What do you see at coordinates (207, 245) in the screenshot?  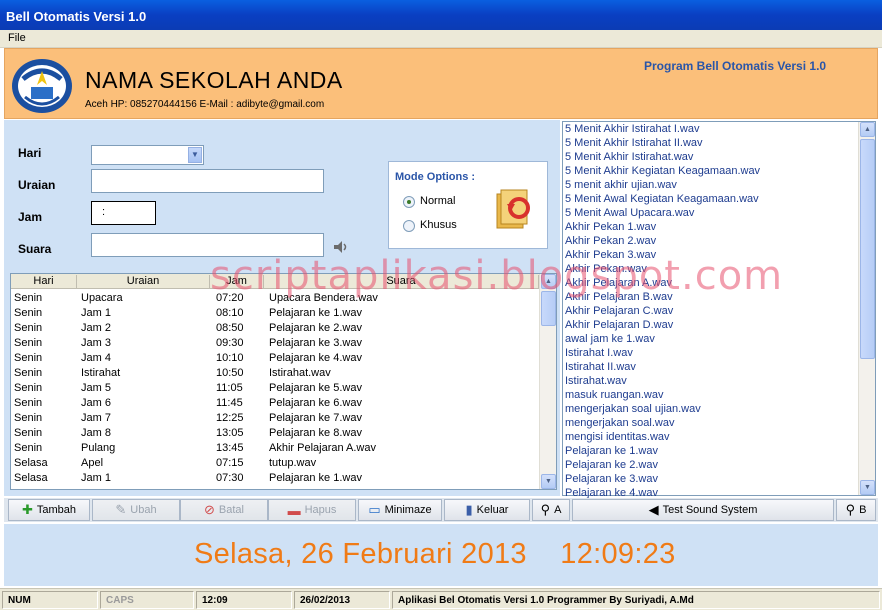 I see `suara-input` at bounding box center [207, 245].